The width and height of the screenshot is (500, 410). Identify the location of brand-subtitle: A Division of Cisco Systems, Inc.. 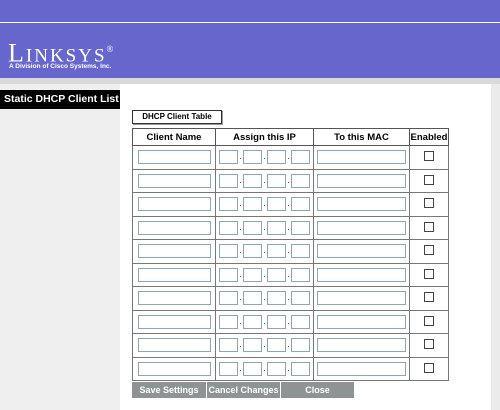
(60, 66).